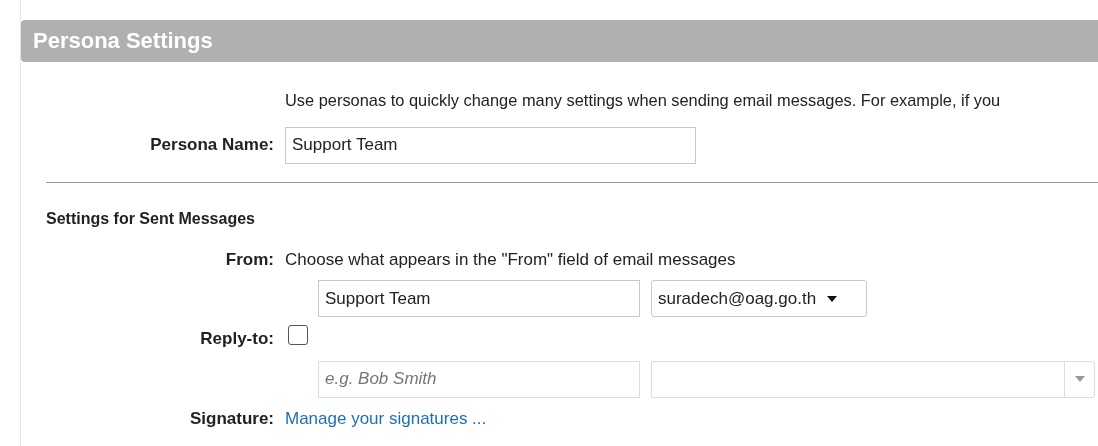  What do you see at coordinates (479, 299) in the screenshot?
I see `from-name-field: Support Team` at bounding box center [479, 299].